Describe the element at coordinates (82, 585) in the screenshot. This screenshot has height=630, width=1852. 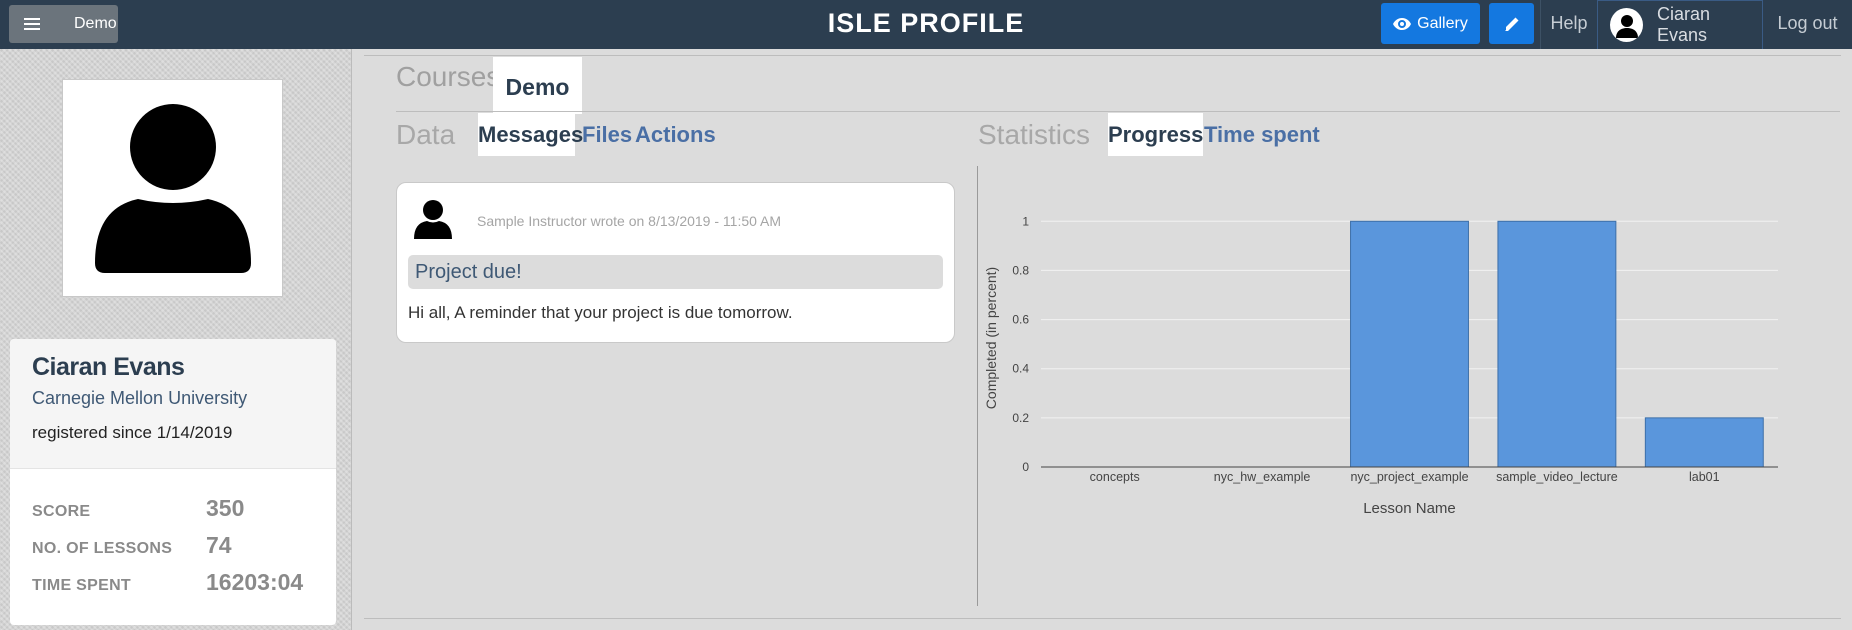
I see `stat-label: TIME SPENT` at that location.